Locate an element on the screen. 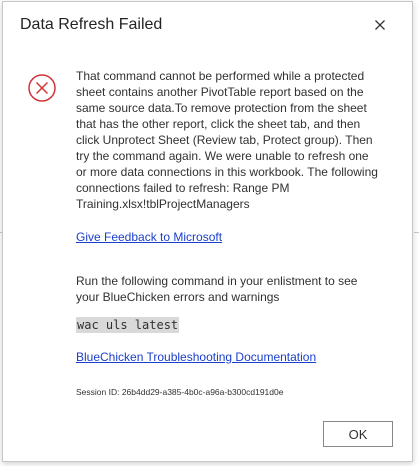 The height and width of the screenshot is (466, 419). close-button is located at coordinates (380, 25).